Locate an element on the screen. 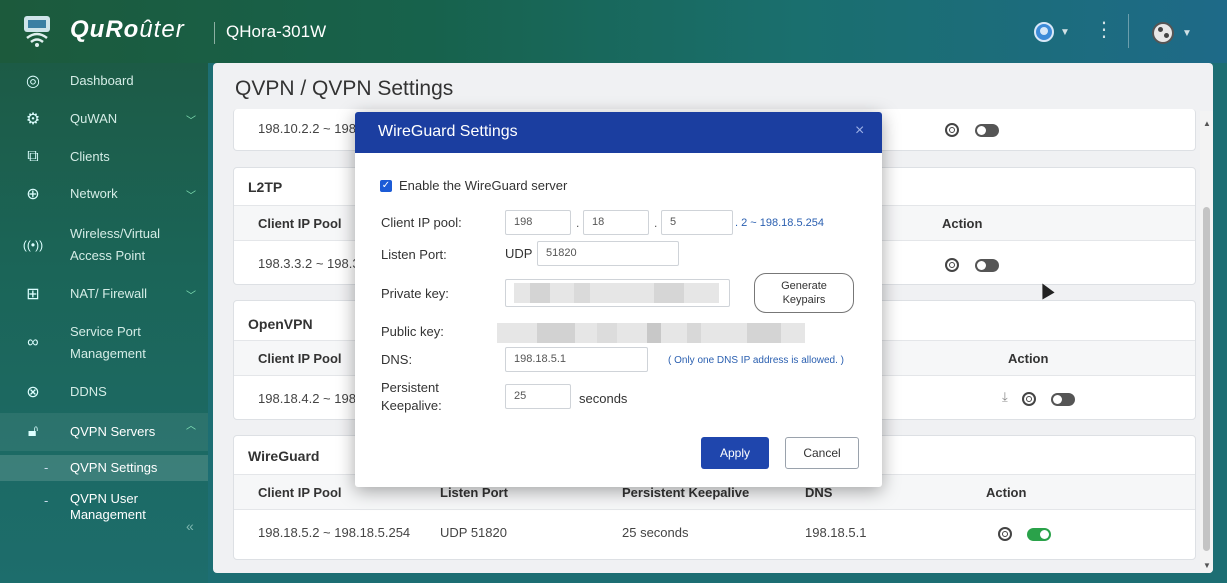 The width and height of the screenshot is (1227, 583). dialog-header: WireGuard Settings × is located at coordinates (618, 132).